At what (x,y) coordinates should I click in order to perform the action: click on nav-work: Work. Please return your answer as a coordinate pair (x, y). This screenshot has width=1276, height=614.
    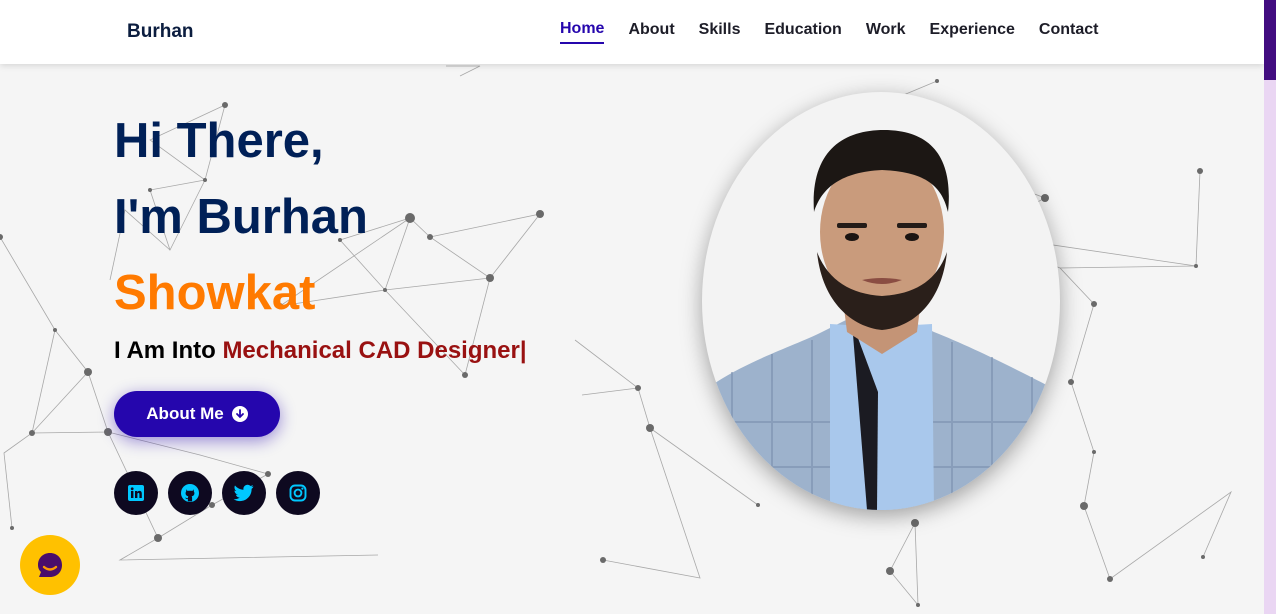
    Looking at the image, I should click on (886, 32).